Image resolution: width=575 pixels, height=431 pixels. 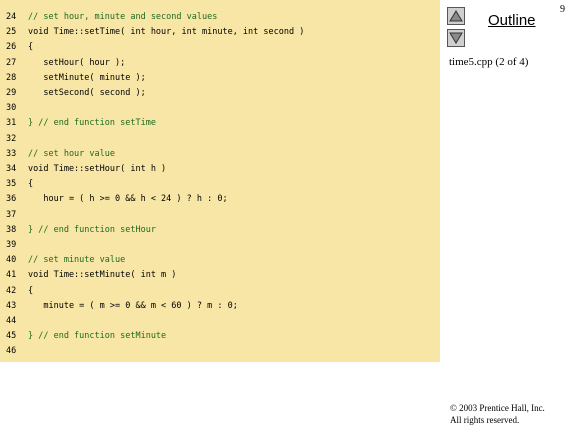 What do you see at coordinates (71, 153) in the screenshot?
I see `code-text: // set hour value` at bounding box center [71, 153].